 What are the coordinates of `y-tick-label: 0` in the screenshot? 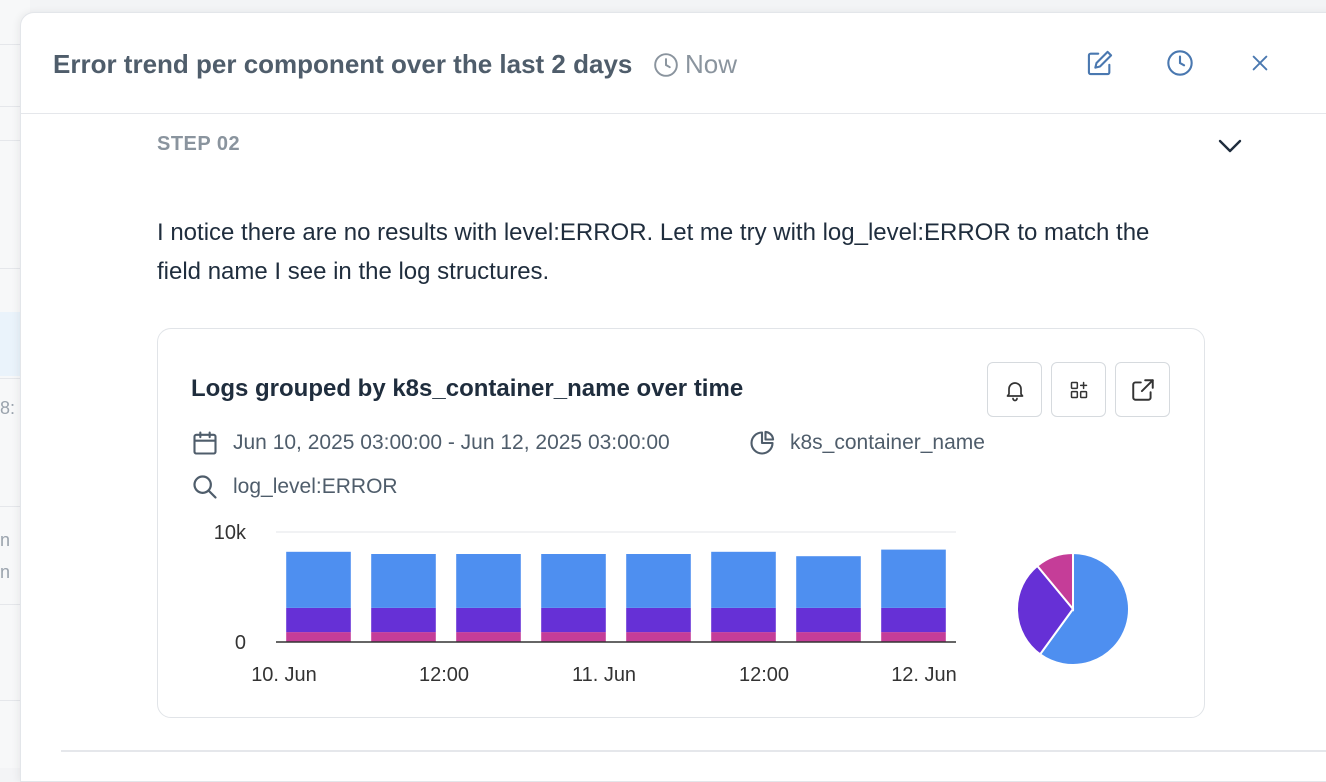 It's located at (240, 643).